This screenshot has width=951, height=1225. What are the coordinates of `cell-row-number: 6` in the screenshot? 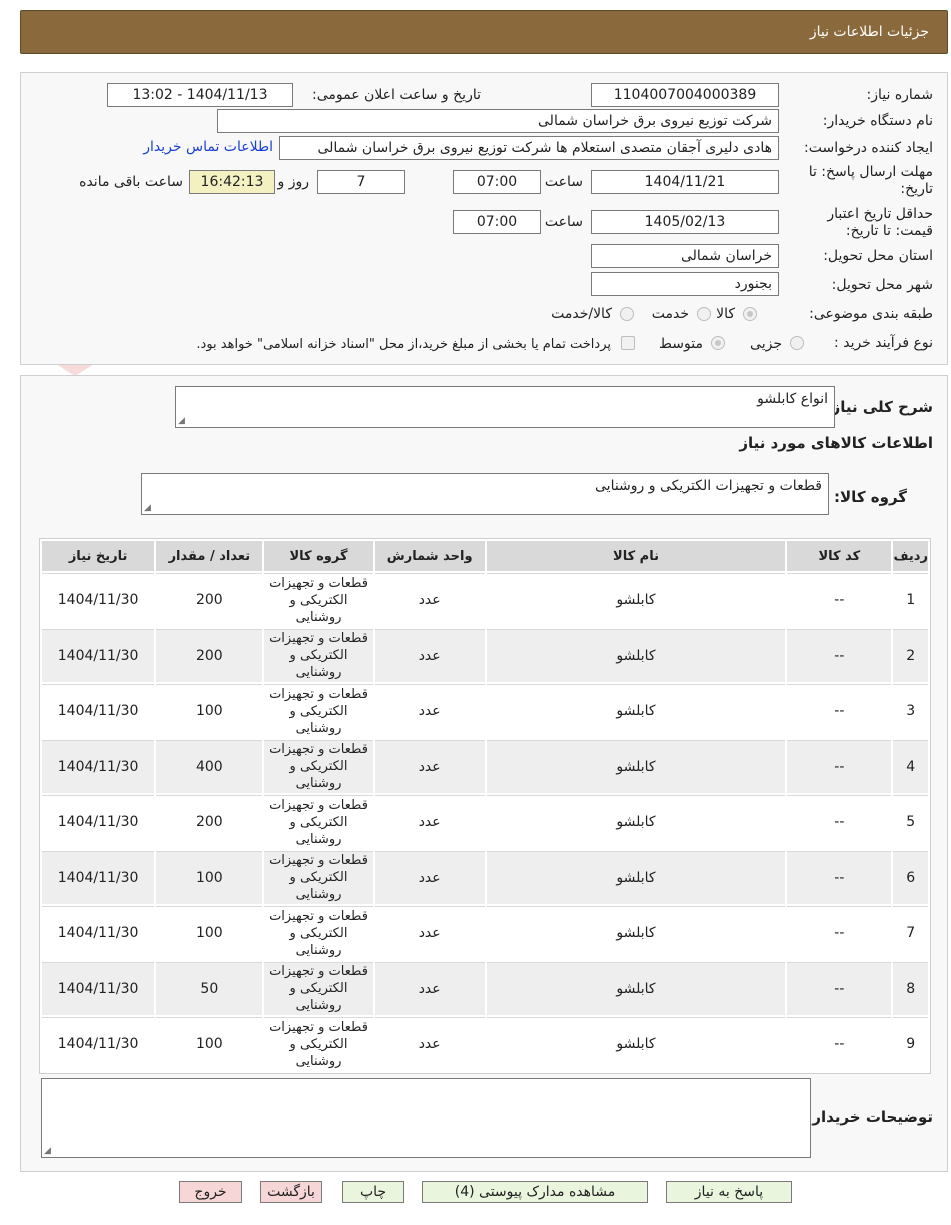 It's located at (910, 877).